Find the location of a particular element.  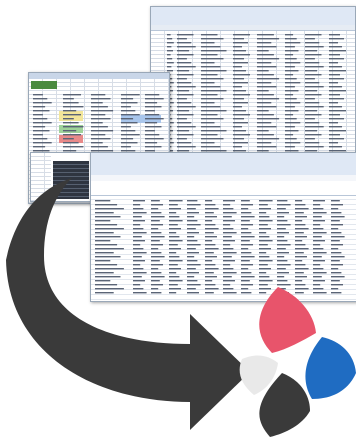

petal-blue is located at coordinates (330, 368).